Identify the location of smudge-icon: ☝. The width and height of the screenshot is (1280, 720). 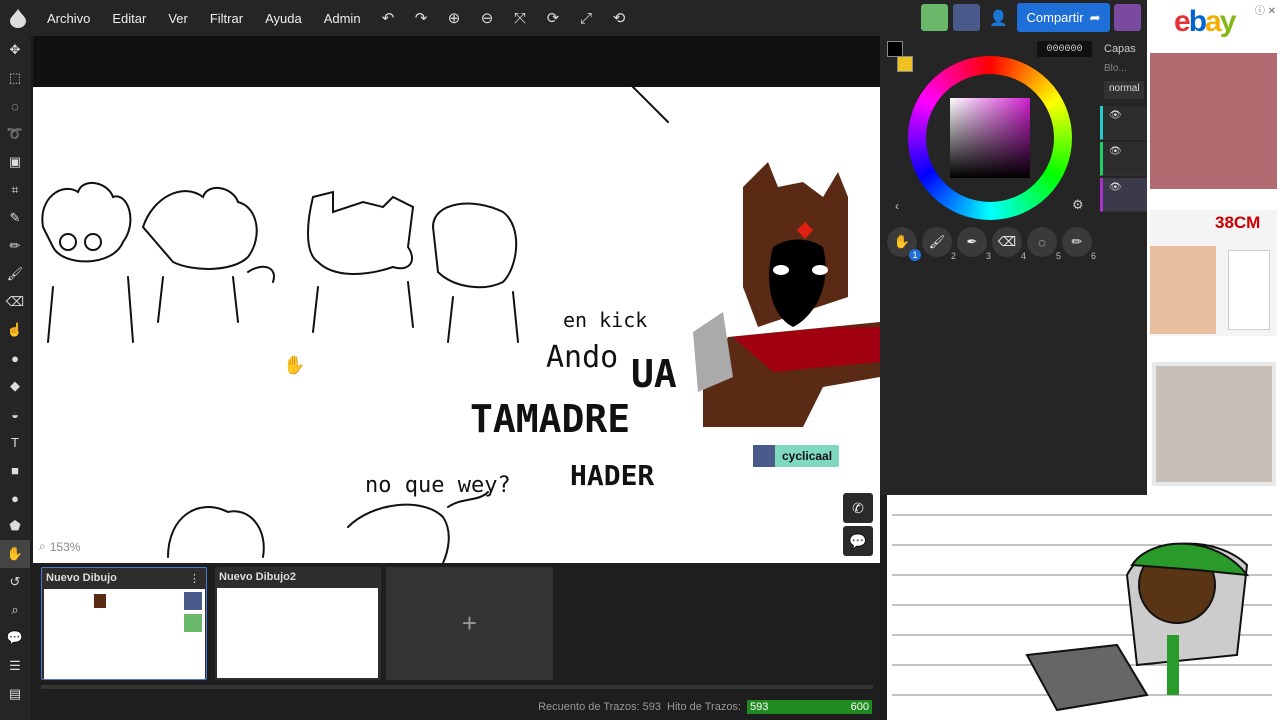
(15, 330).